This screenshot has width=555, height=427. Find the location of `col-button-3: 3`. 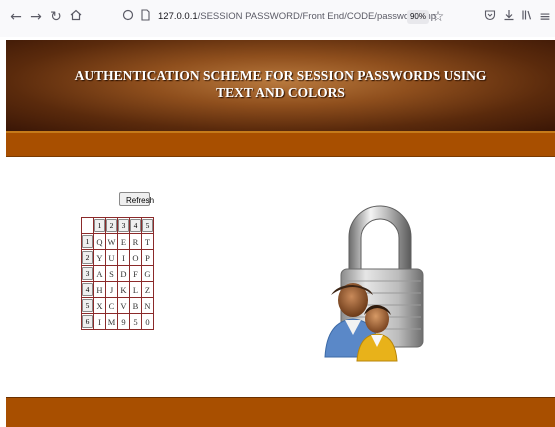

col-button-3: 3 is located at coordinates (123, 225).